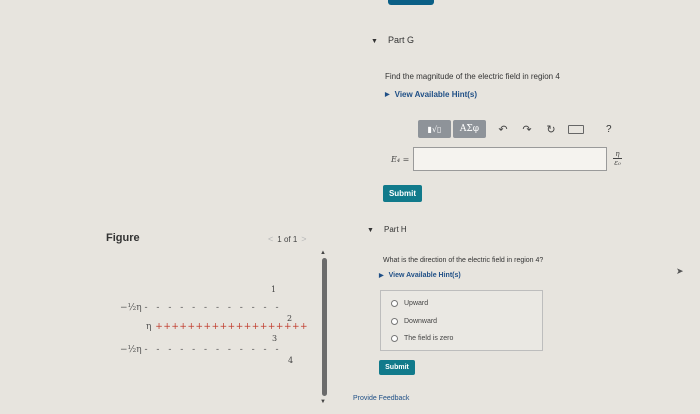  What do you see at coordinates (324, 327) in the screenshot?
I see `figure-scrollbar-thumb` at bounding box center [324, 327].